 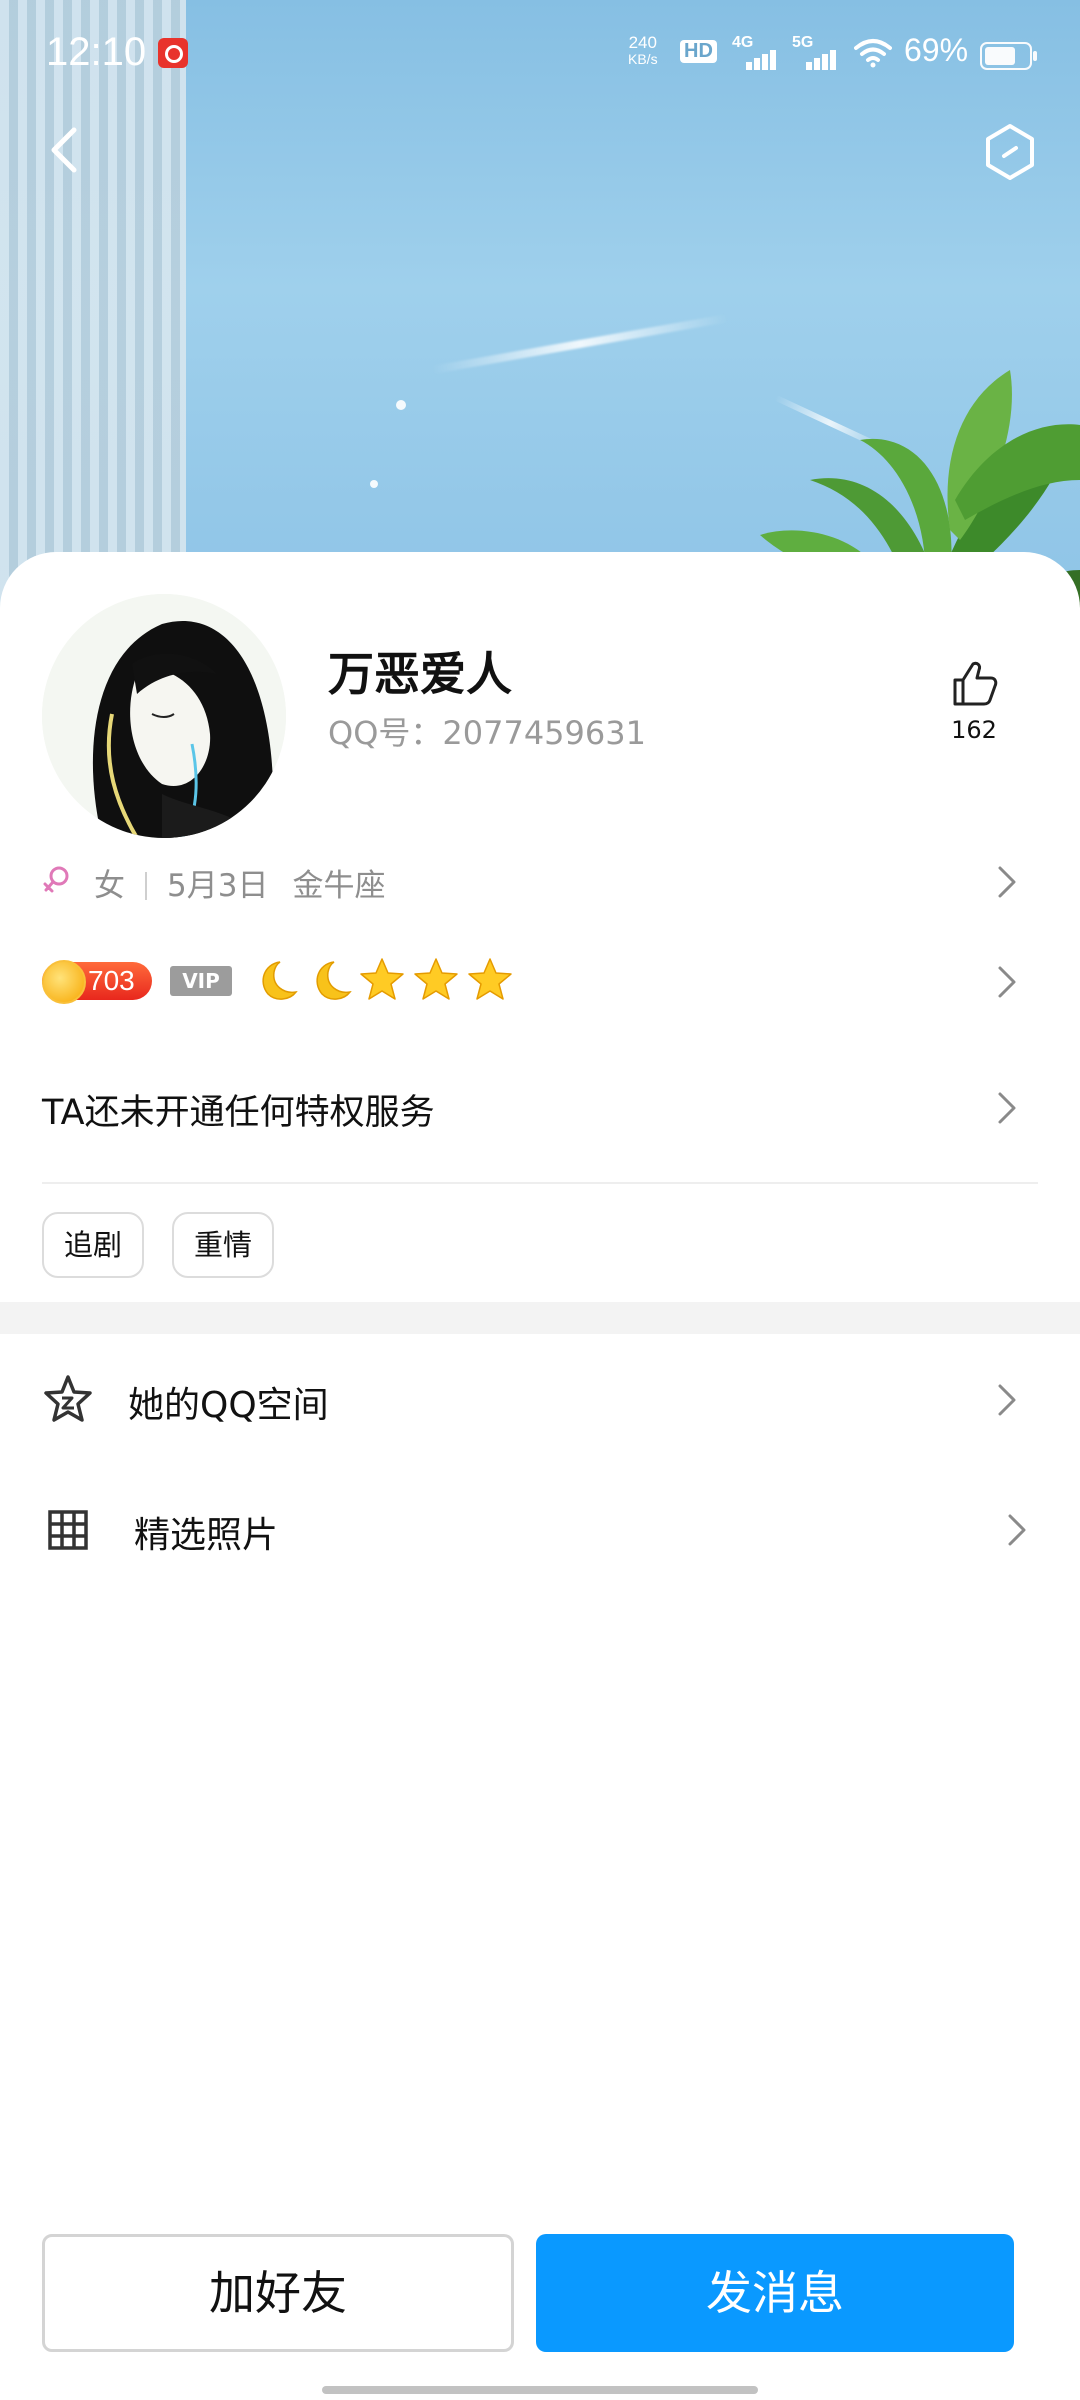 What do you see at coordinates (873, 53) in the screenshot?
I see `wifi-icon` at bounding box center [873, 53].